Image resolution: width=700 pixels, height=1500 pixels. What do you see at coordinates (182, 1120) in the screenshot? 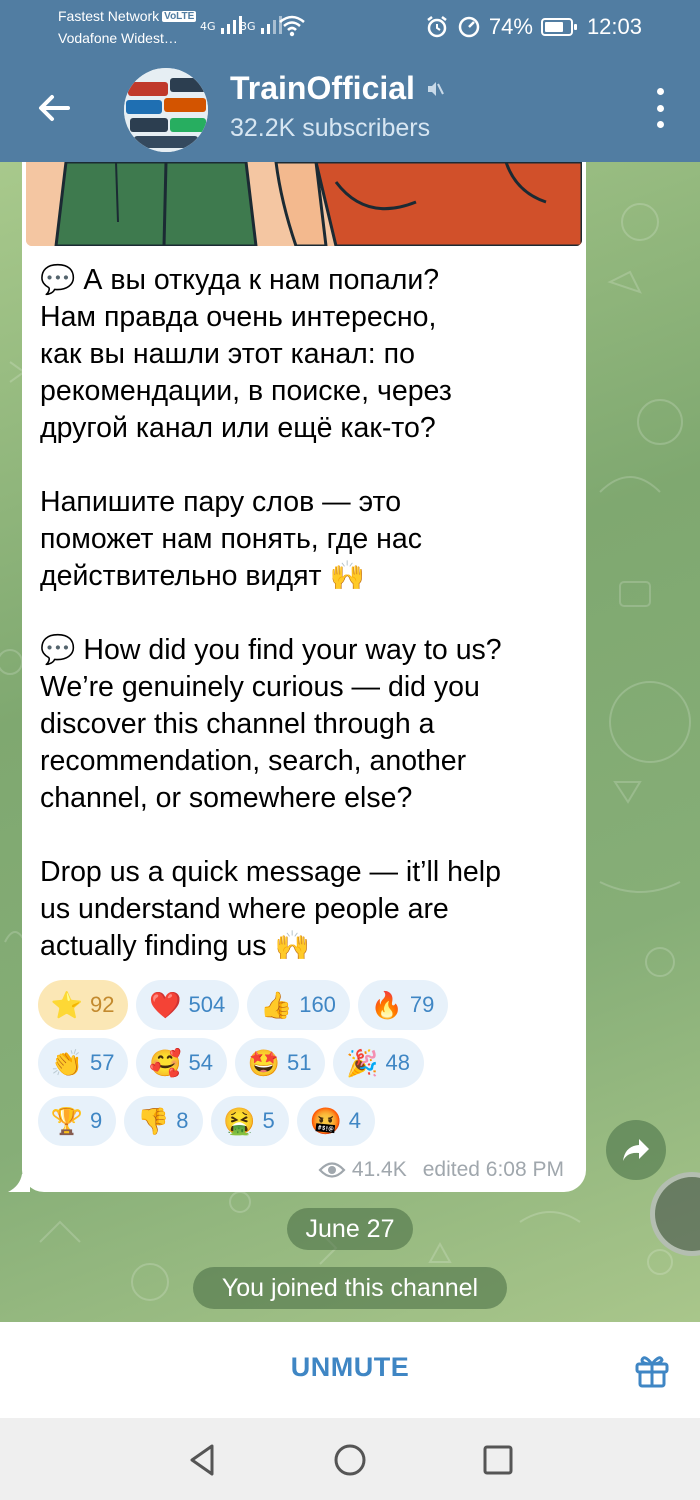
I see `reaction-count: 8` at bounding box center [182, 1120].